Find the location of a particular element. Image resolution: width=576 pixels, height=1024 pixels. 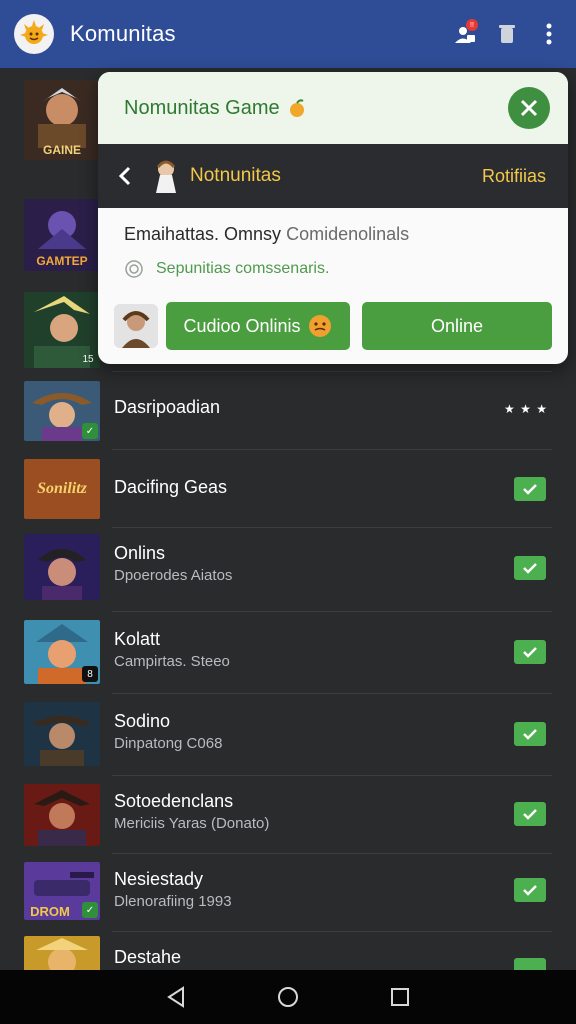

description-muted: Comidenolinals is located at coordinates (348, 234).